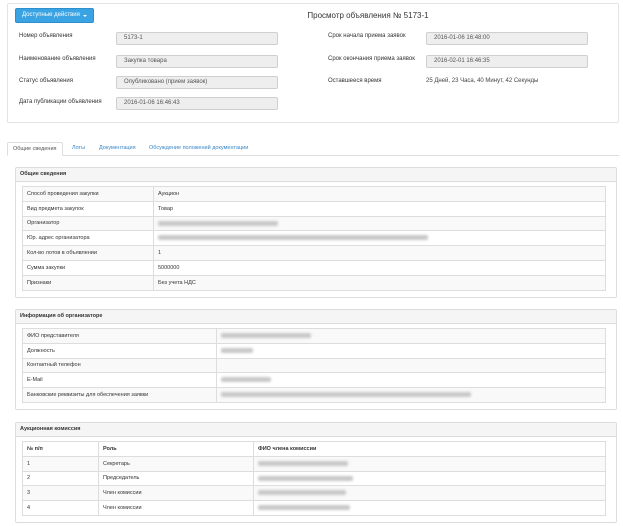  I want to click on row-value: Аукцион, so click(379, 194).